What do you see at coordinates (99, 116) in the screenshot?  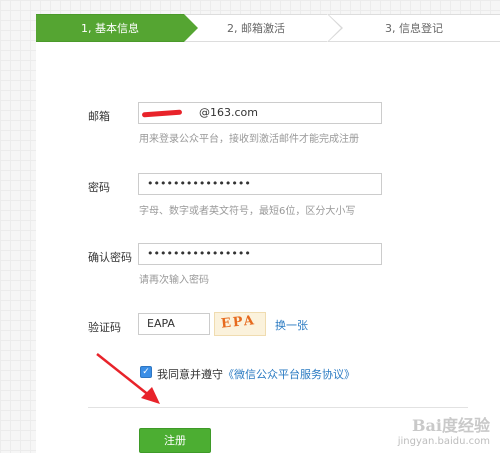 I see `email-label: 邮箱` at bounding box center [99, 116].